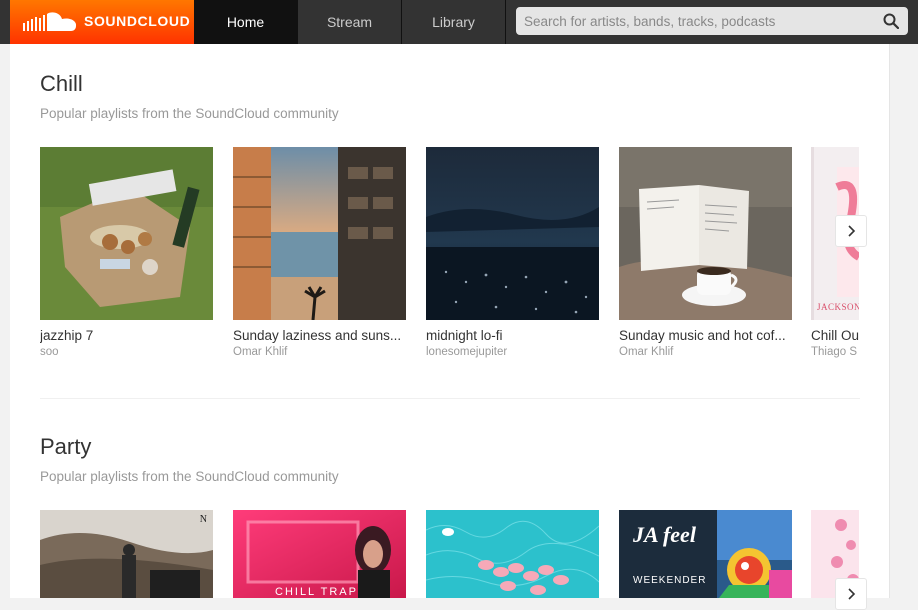 This screenshot has width=918, height=610. I want to click on top-header: SOUNDCLOUD Home Stream Library, so click(459, 22).